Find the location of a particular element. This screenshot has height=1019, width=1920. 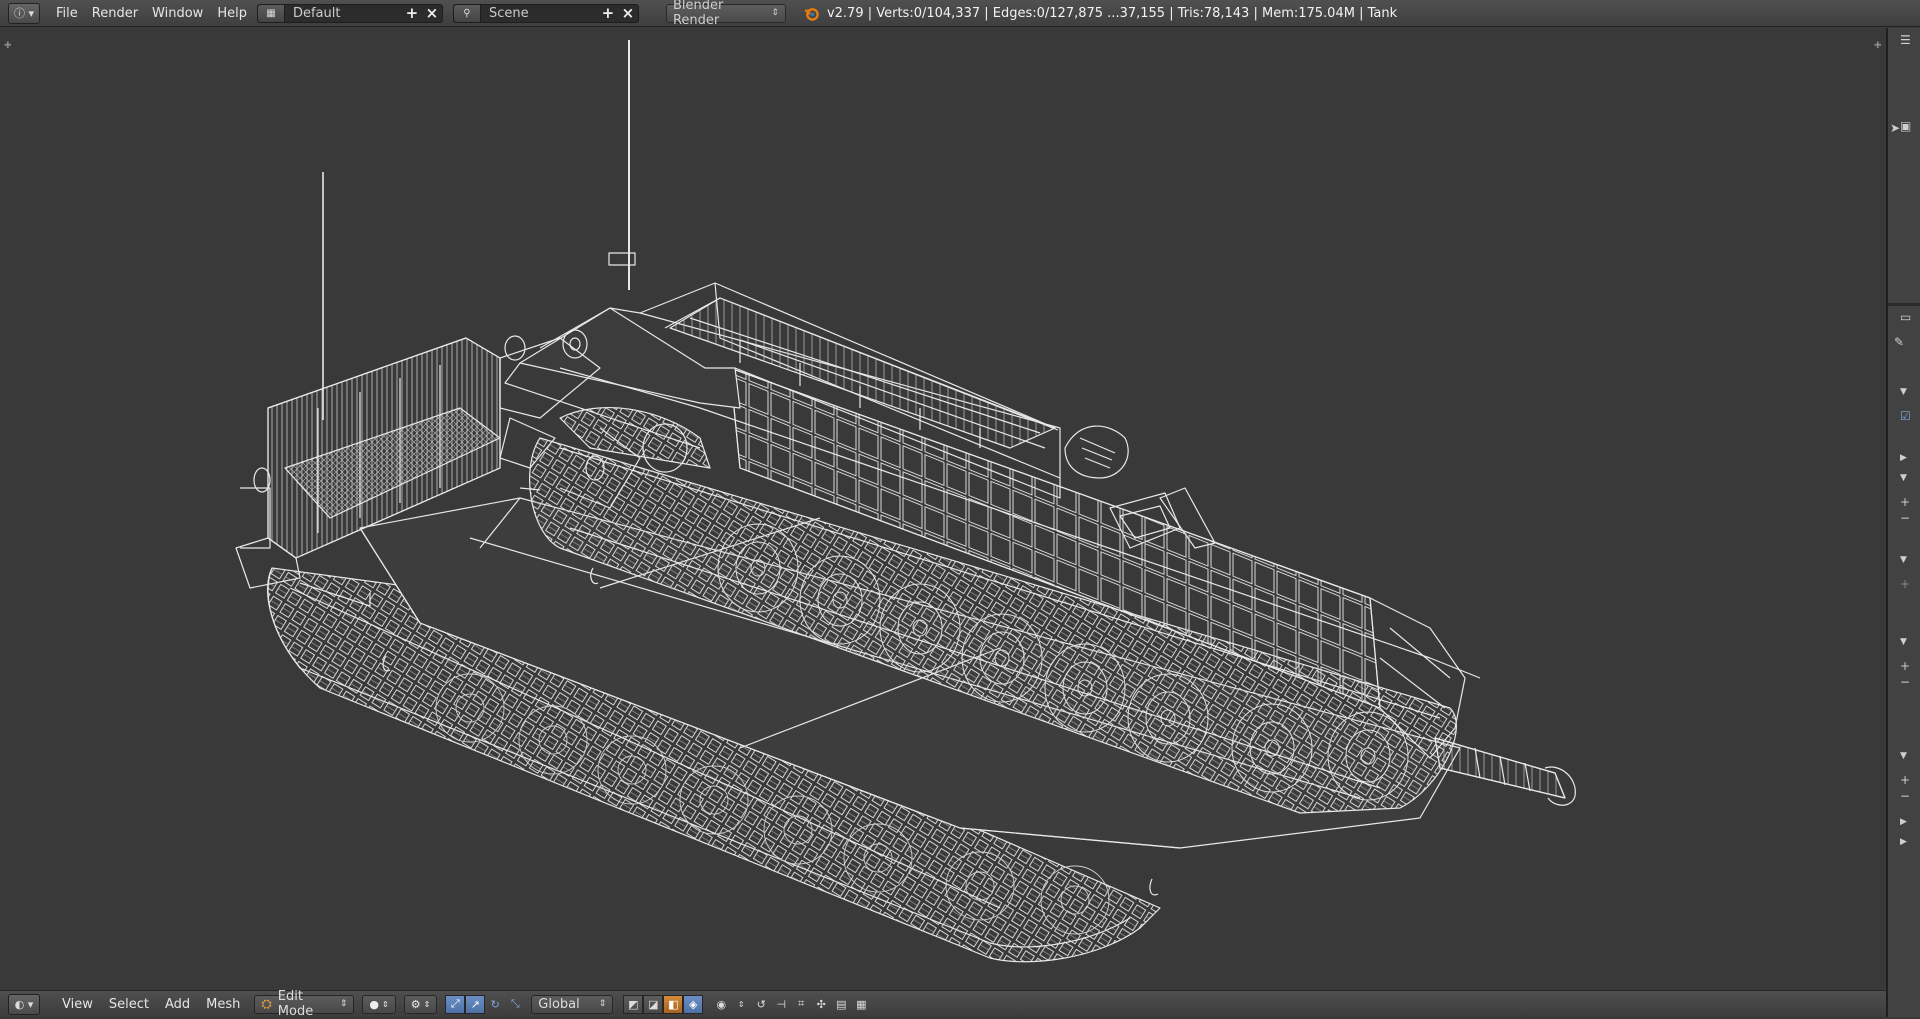

menu-mesh: Mesh is located at coordinates (223, 1004).